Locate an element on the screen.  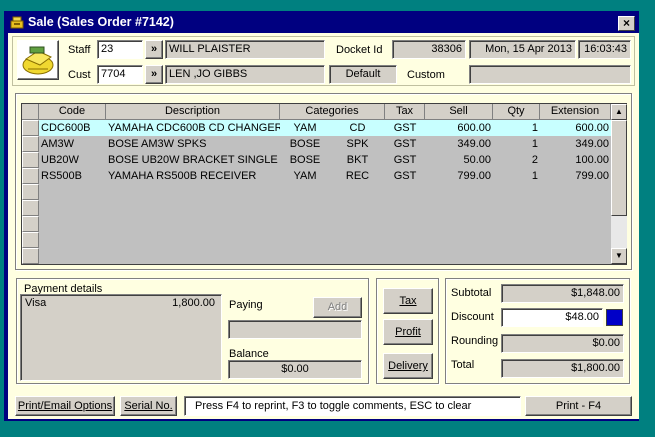
price-level-field: Default is located at coordinates (363, 74).